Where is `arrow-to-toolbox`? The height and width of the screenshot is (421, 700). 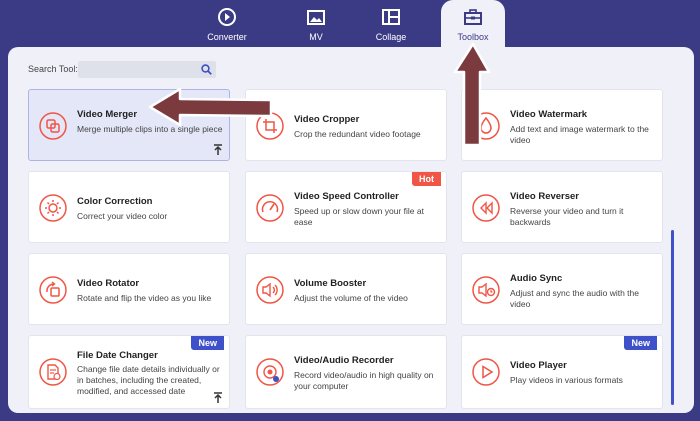 arrow-to-toolbox is located at coordinates (472, 94).